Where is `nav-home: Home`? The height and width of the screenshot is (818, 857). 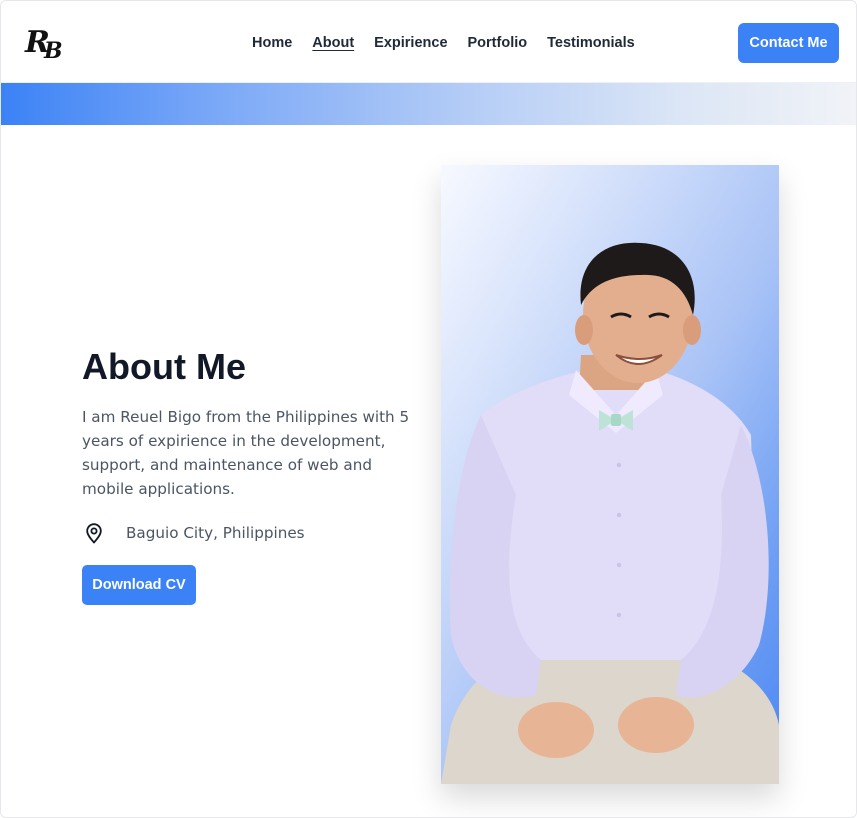
nav-home: Home is located at coordinates (272, 43).